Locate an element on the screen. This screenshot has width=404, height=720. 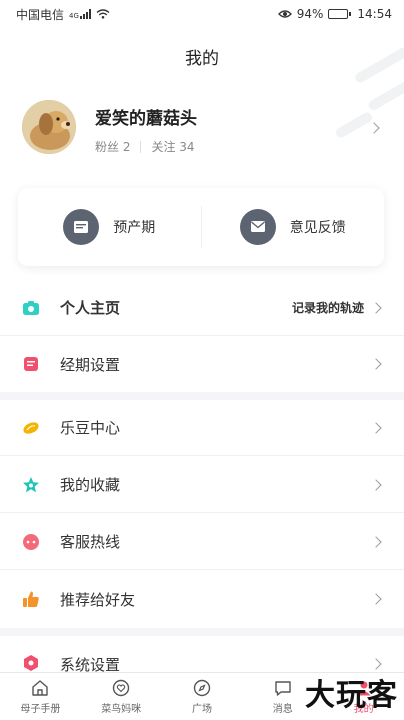
track-record-link: 记录我的轨迹 is located at coordinates (328, 307).